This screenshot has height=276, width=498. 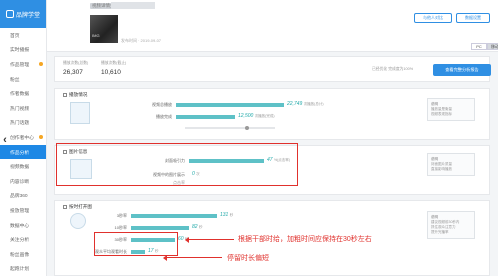 What do you see at coordinates (136, 244) in the screenshot?
I see `highlight-timing-rows` at bounding box center [136, 244].